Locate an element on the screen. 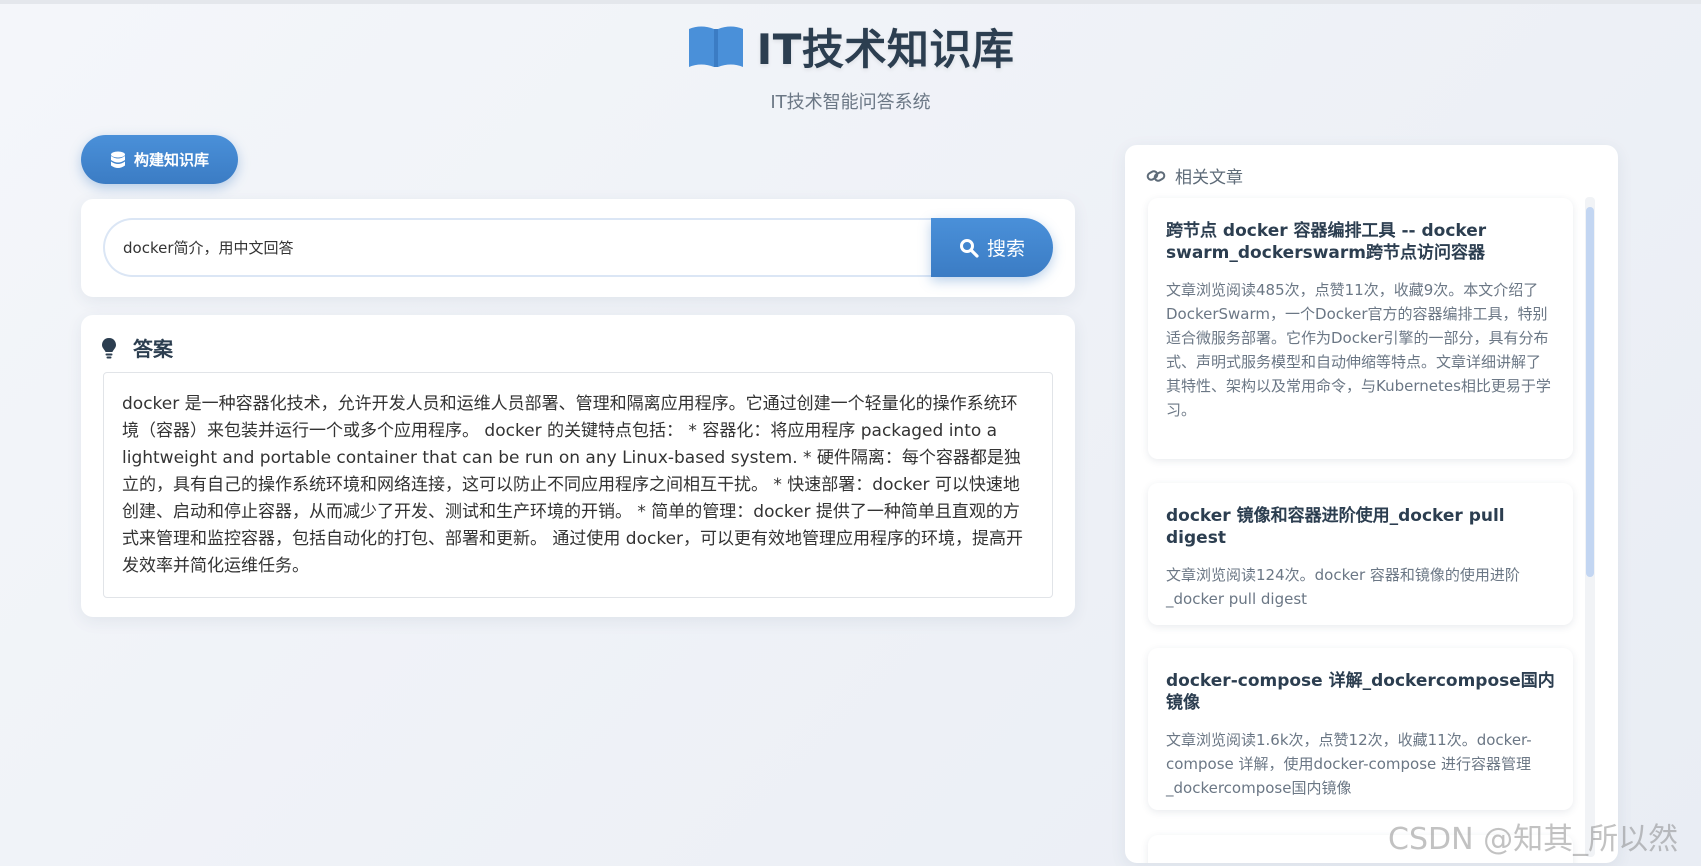  article-title: docker-compose 详解_dockercompose国内镜像 is located at coordinates (1360, 692).